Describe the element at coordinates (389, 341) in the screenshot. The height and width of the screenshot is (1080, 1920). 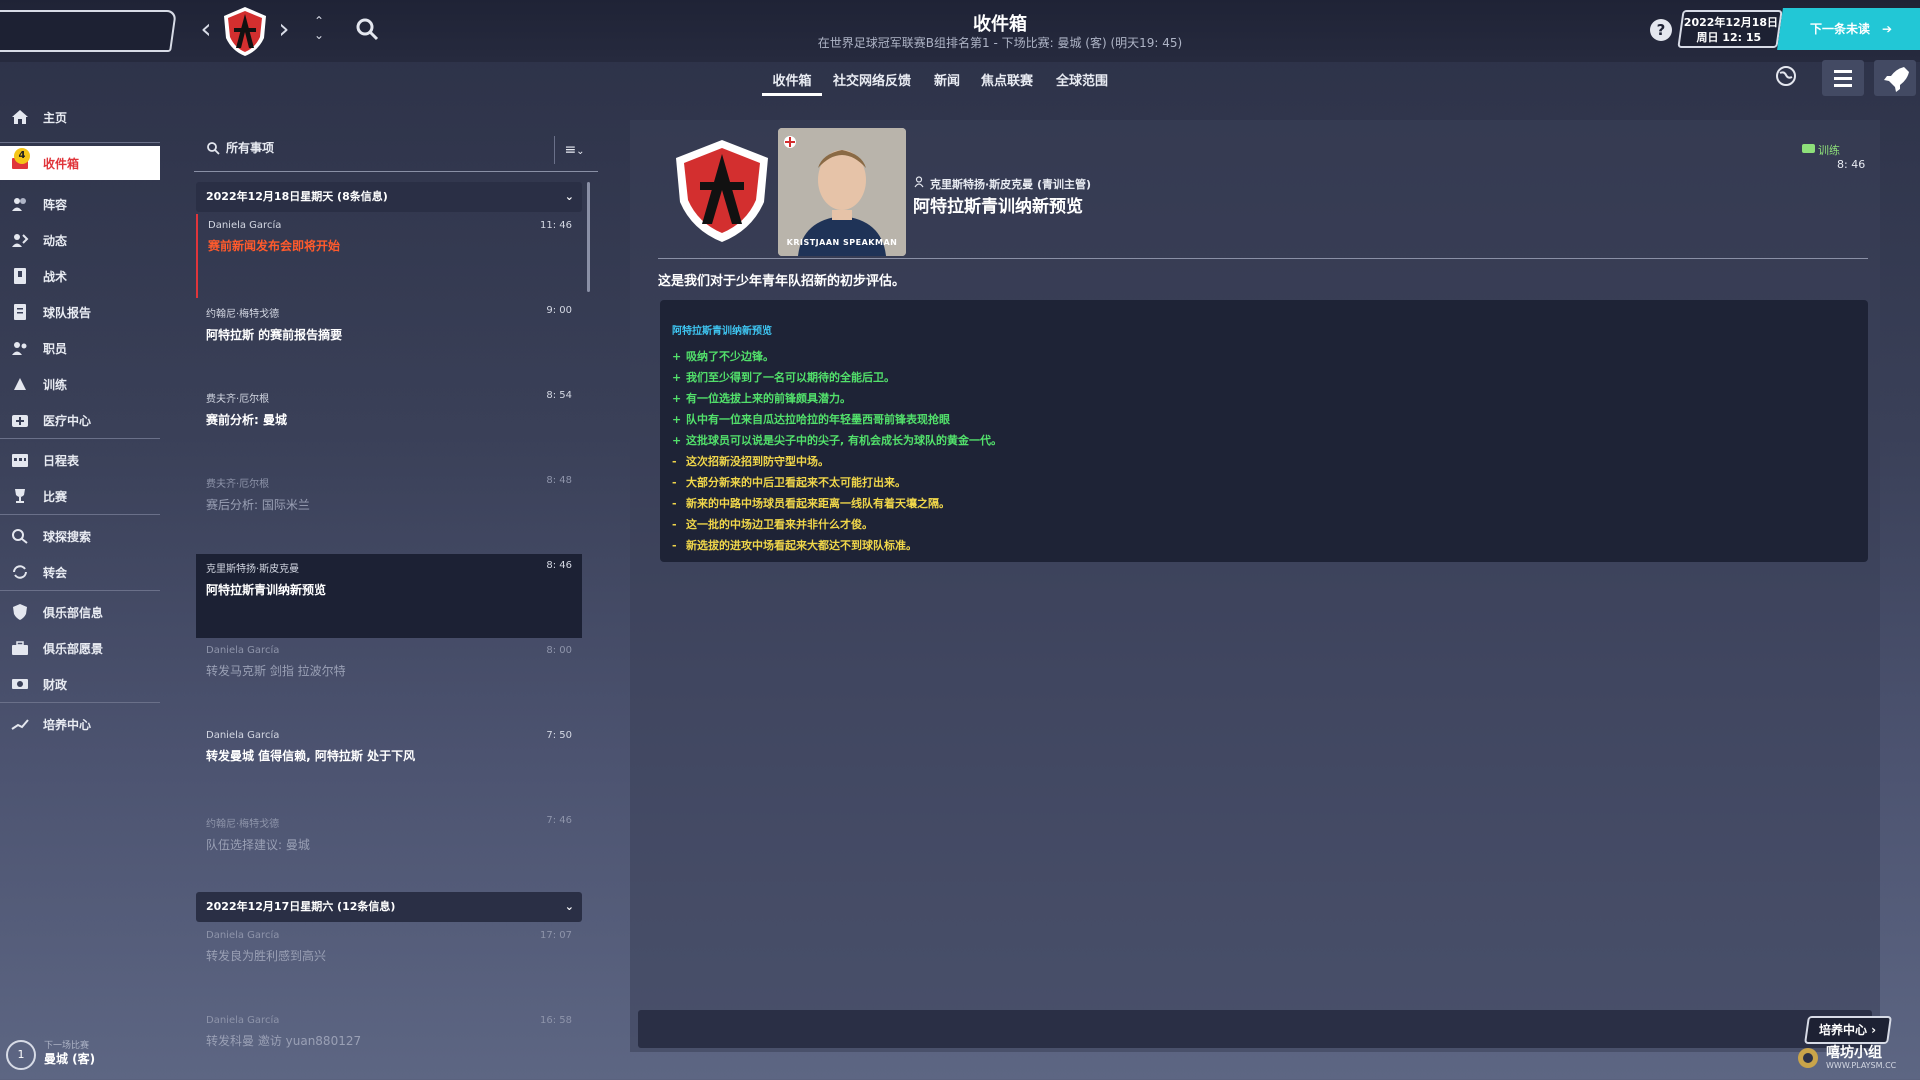
I see `list-item: 约翰尼·梅特戈德 9: 00 阿特拉斯 的赛前报告摘要` at that location.